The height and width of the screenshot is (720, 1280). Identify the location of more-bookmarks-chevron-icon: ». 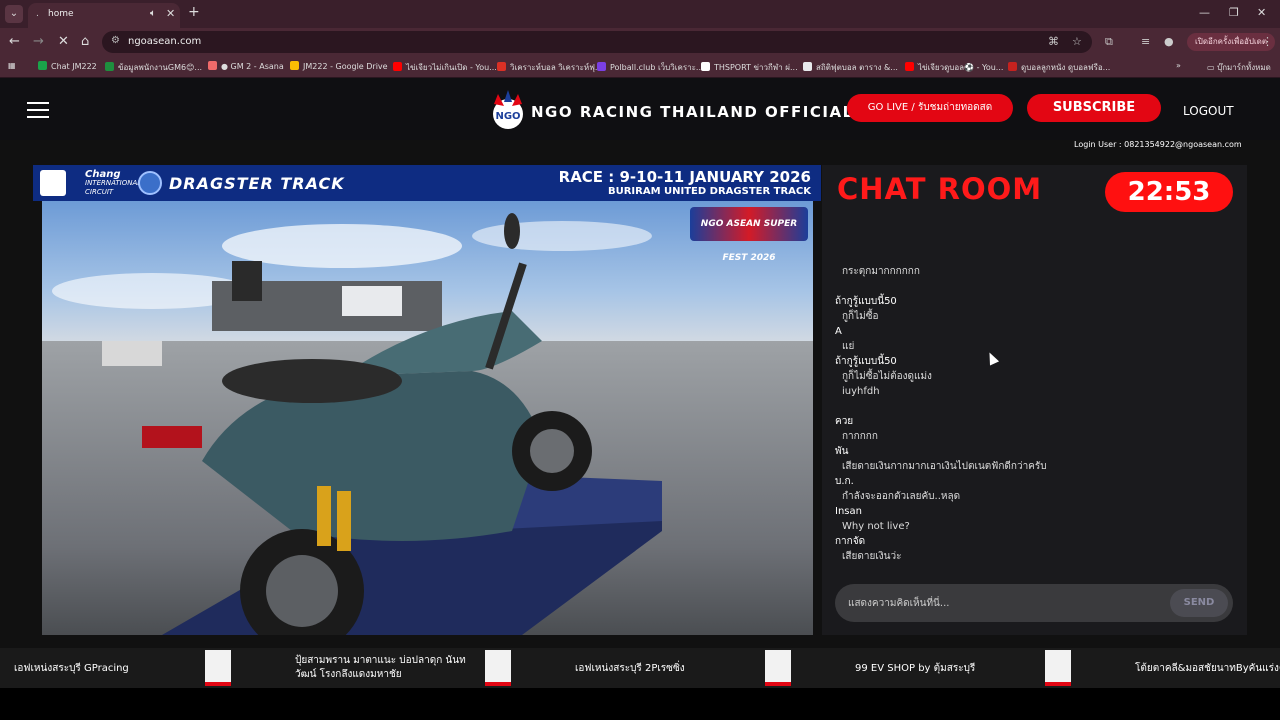
(1178, 65).